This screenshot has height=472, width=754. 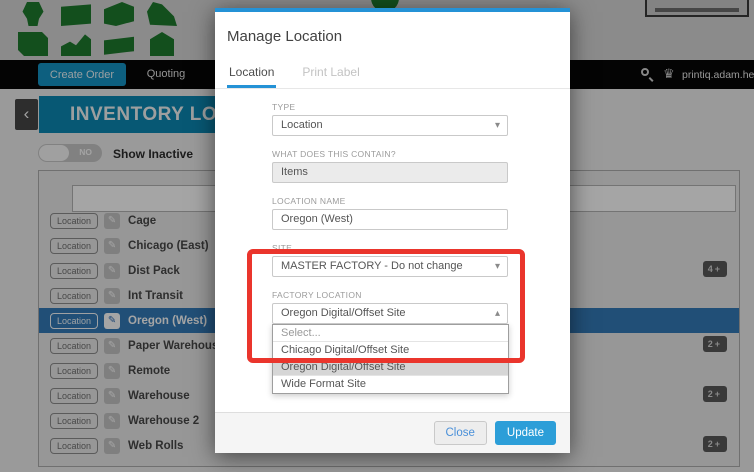 I want to click on contains-label: WHAT DOES THIS CONTAIN?, so click(x=334, y=154).